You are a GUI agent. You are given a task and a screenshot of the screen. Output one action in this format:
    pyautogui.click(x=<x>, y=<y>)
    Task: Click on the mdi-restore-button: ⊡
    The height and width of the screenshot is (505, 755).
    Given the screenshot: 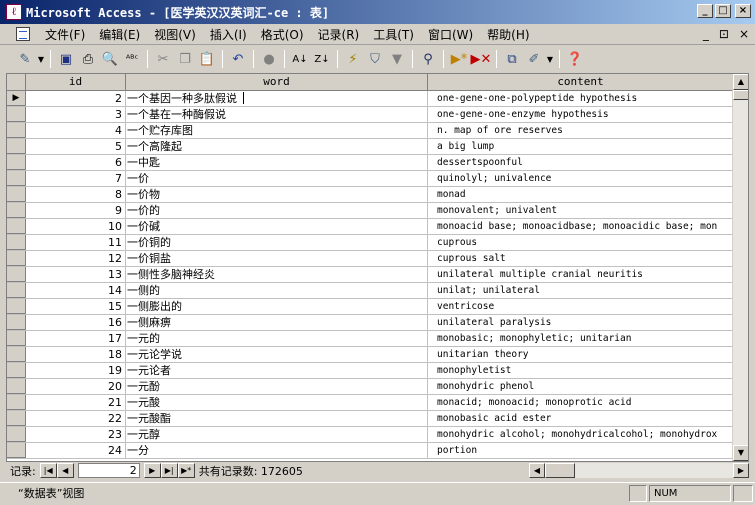 What is the action you would take?
    pyautogui.click(x=724, y=34)
    